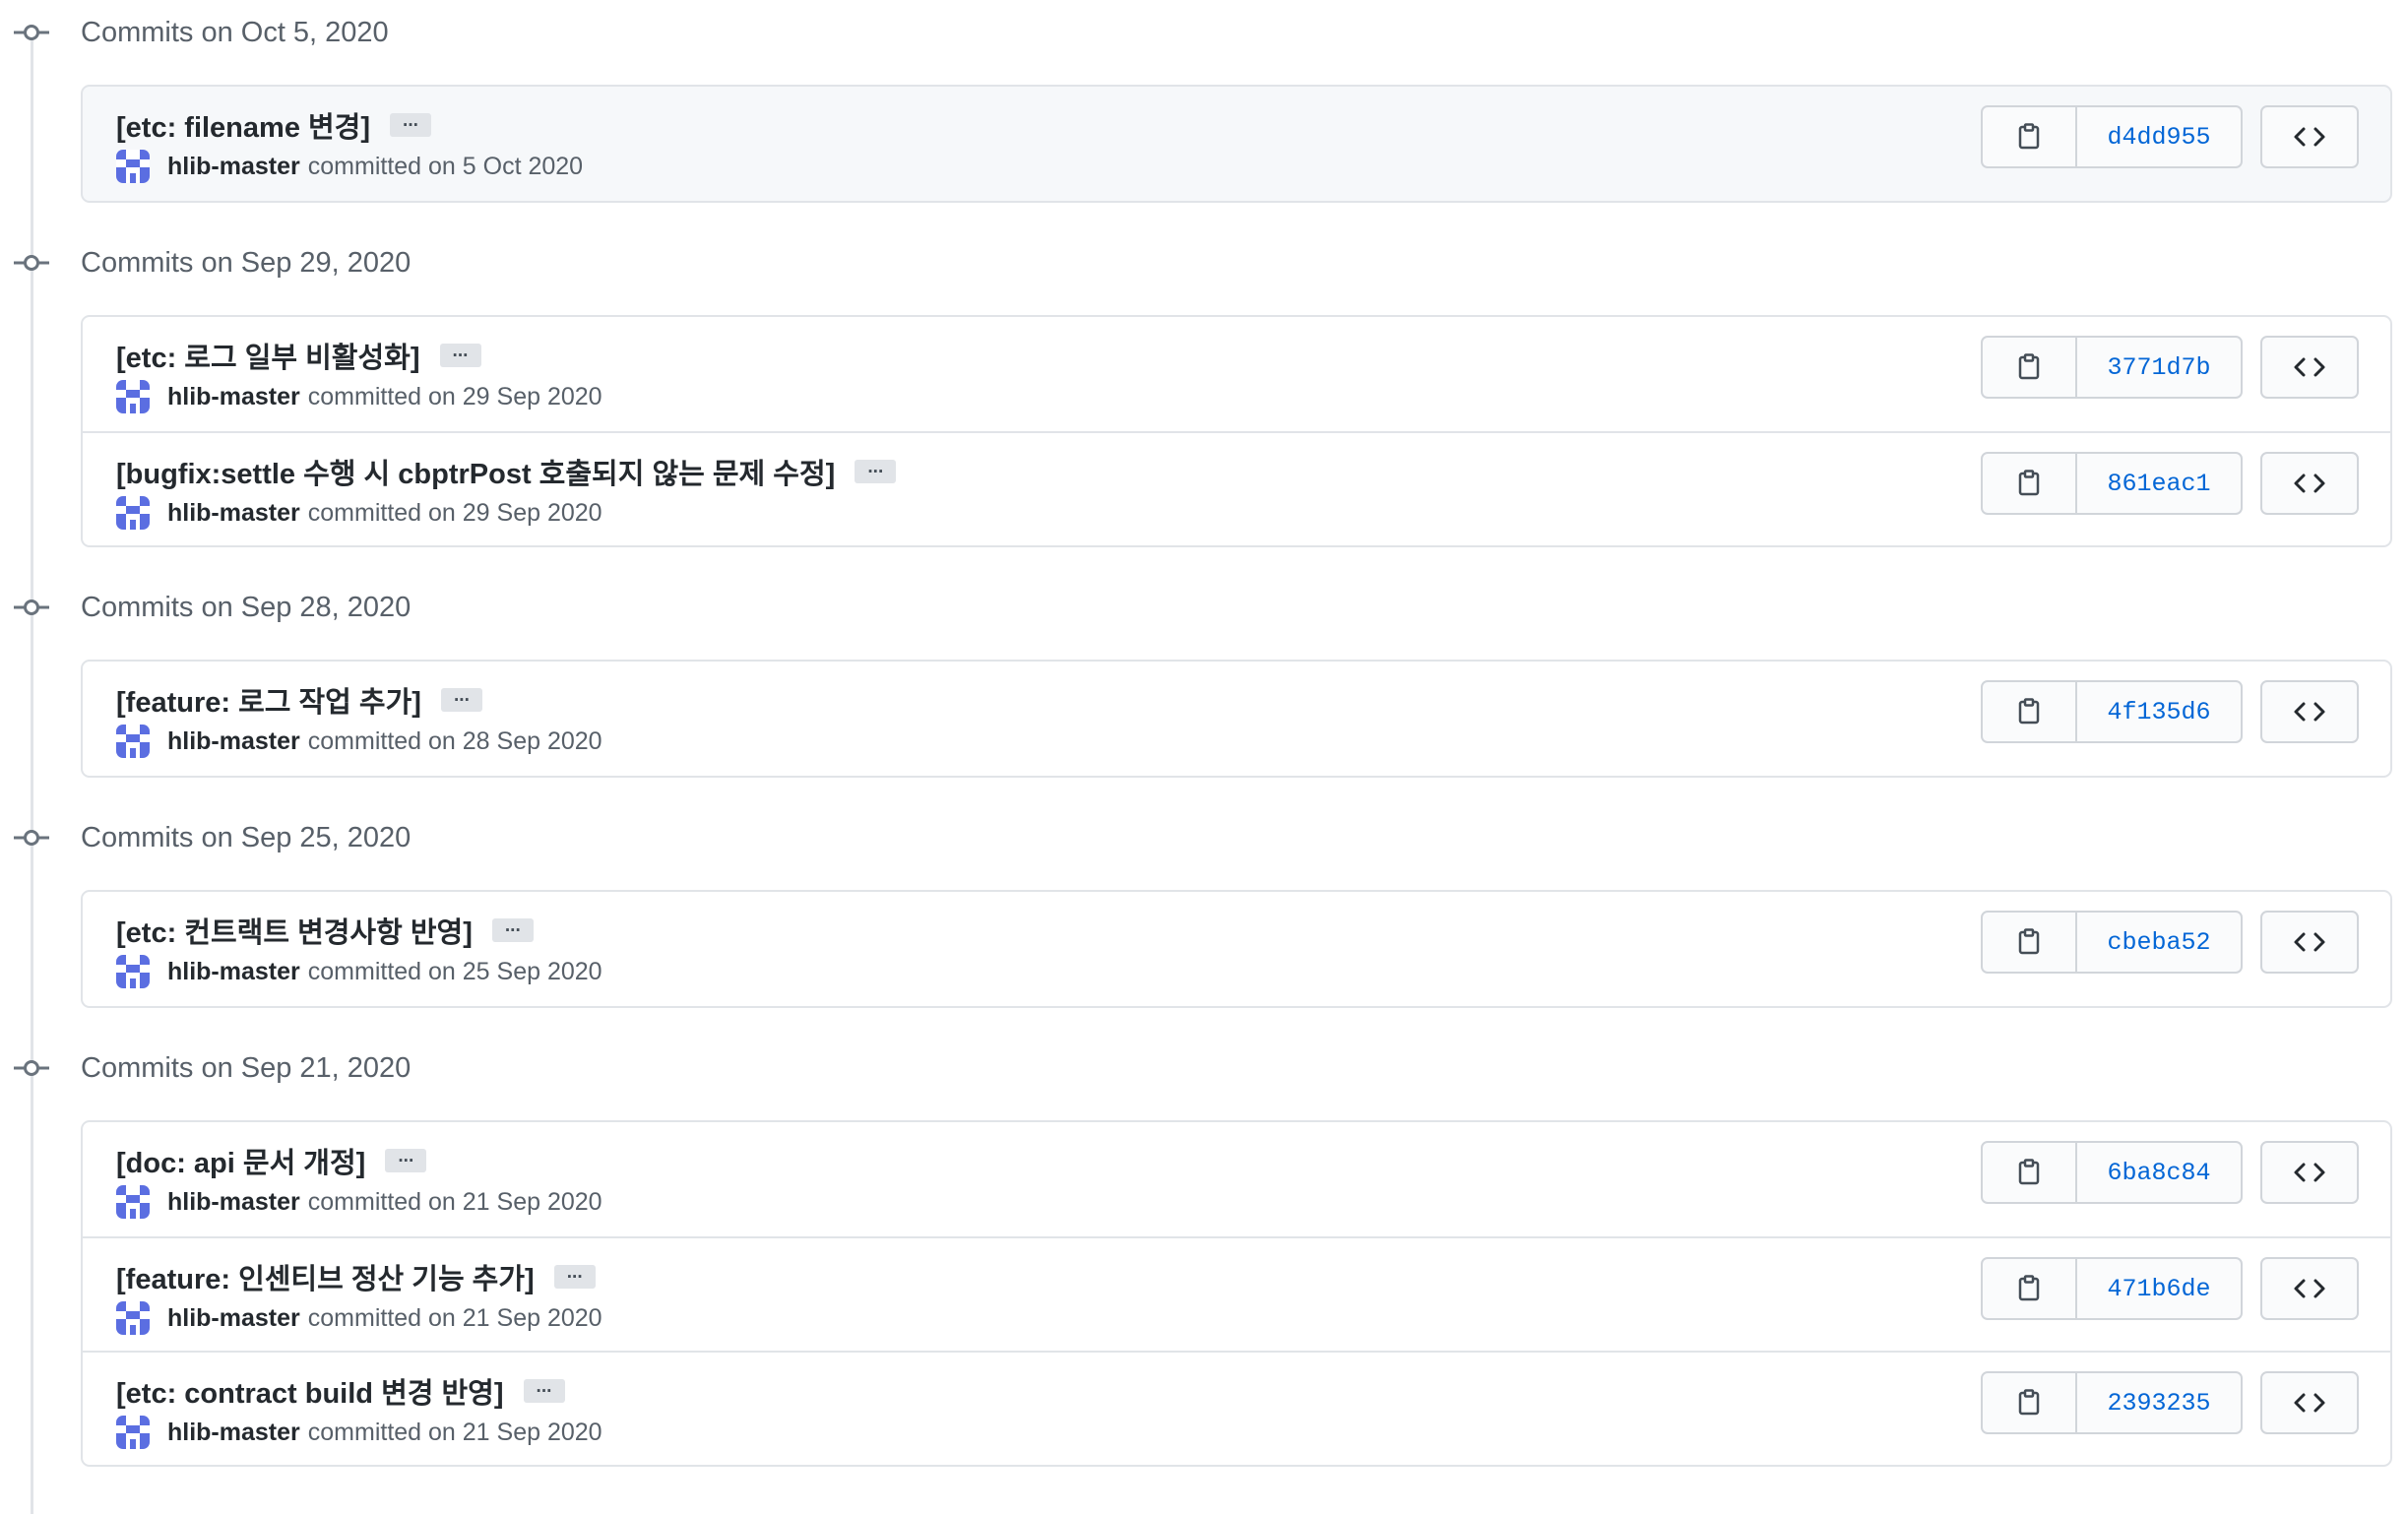  What do you see at coordinates (310, 1391) in the screenshot?
I see `commit-message-link: [etc: contract build 변경 반영]` at bounding box center [310, 1391].